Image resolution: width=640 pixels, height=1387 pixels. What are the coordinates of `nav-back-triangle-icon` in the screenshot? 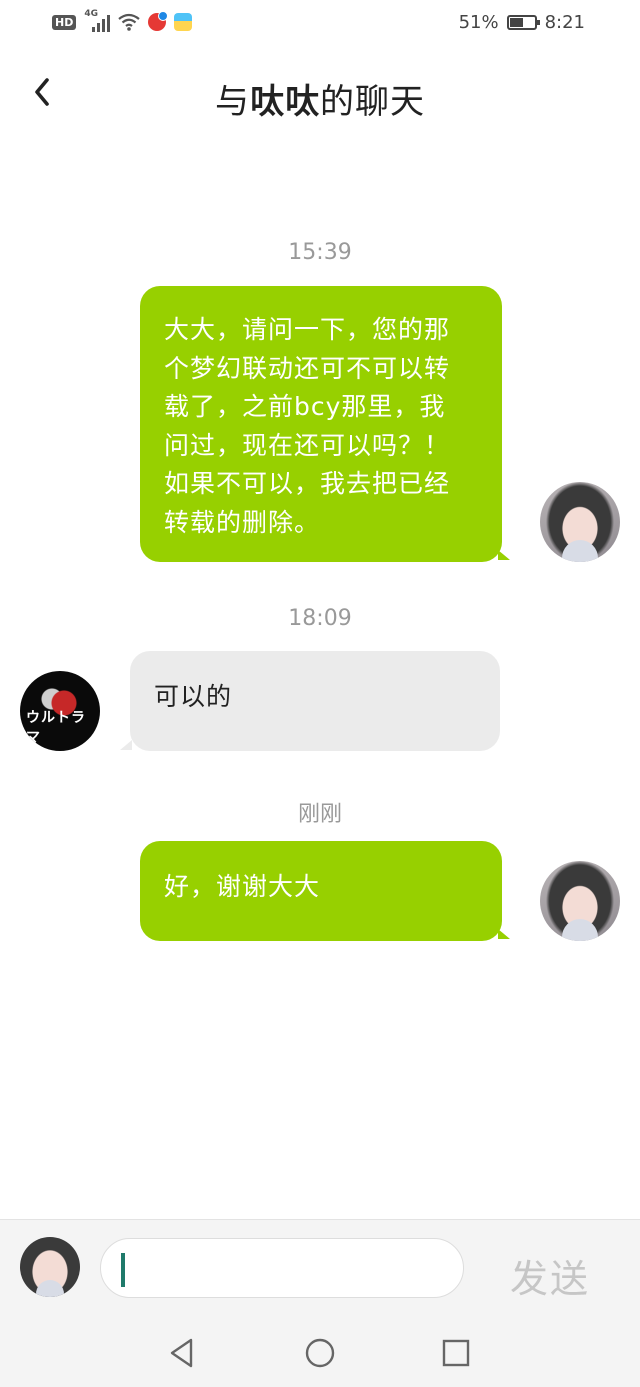 It's located at (183, 1353).